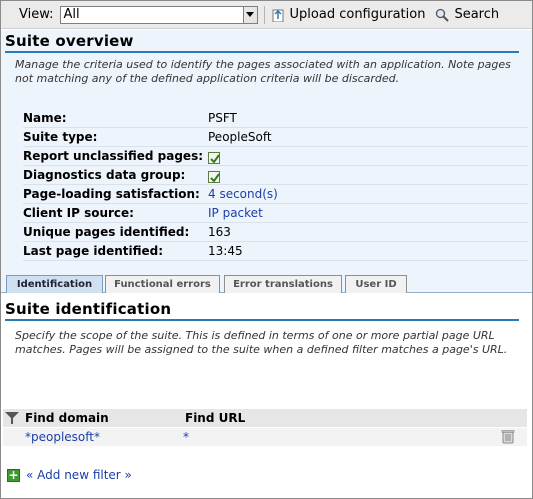 This screenshot has height=499, width=533. I want to click on upload-configuration-button: Upload configuration, so click(348, 14).